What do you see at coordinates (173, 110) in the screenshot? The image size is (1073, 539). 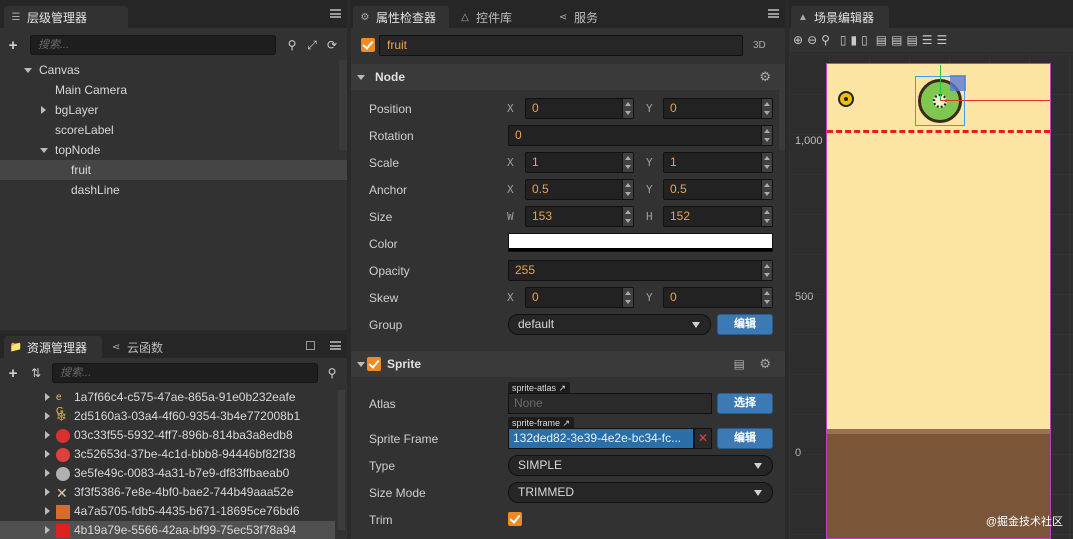 I see `tree-node: bgLayer` at bounding box center [173, 110].